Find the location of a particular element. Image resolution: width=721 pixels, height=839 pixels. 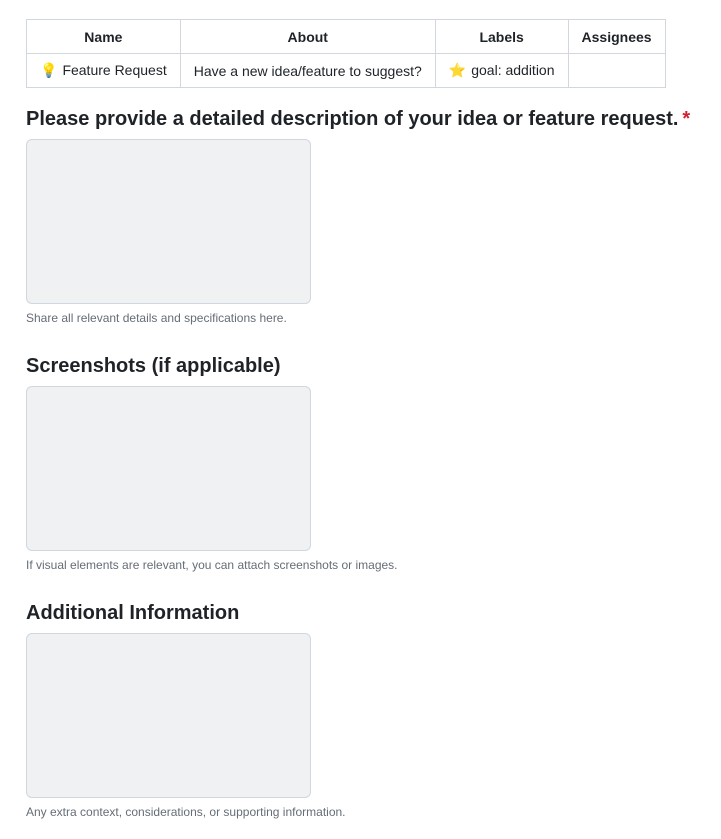

lightbulb-icon: 💡 is located at coordinates (49, 70).